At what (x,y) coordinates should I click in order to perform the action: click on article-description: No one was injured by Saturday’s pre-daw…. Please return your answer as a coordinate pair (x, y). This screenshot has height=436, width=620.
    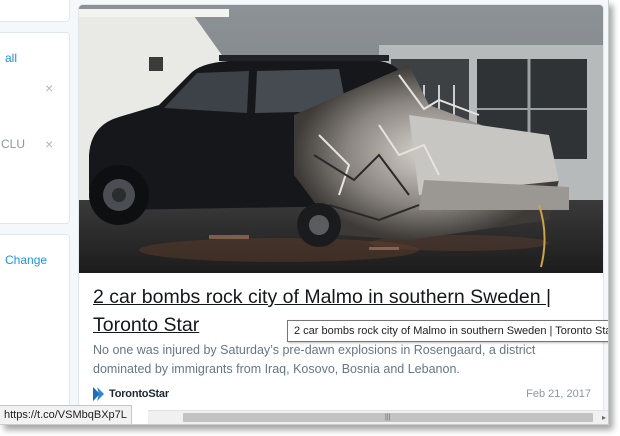
    Looking at the image, I should click on (314, 359).